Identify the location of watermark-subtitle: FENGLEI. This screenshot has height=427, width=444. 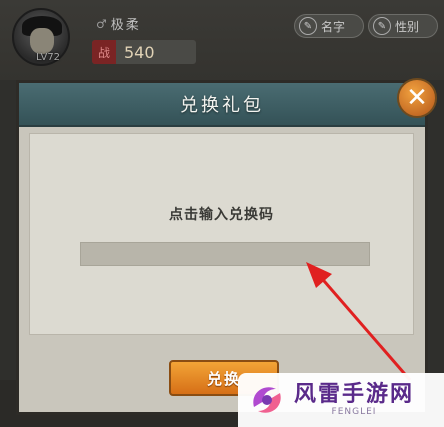
(354, 412).